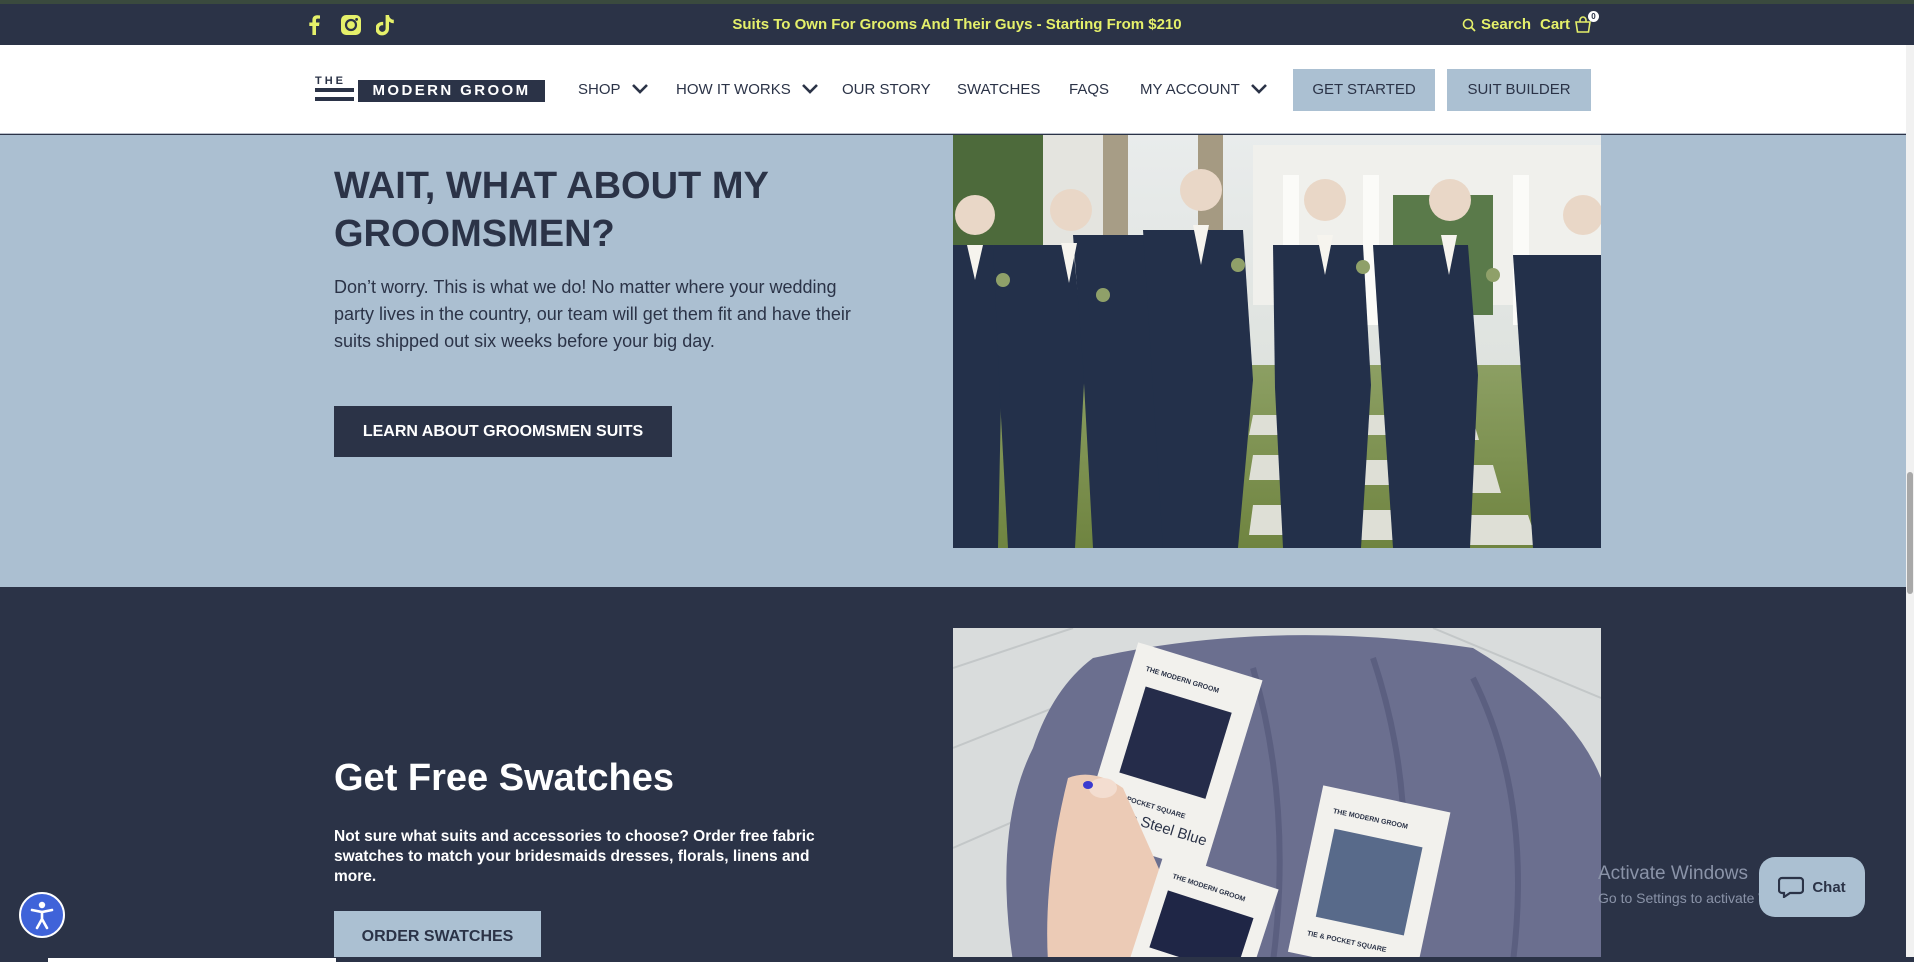 The image size is (1914, 962). What do you see at coordinates (504, 778) in the screenshot?
I see `swatches-heading: Get Free Swatches` at bounding box center [504, 778].